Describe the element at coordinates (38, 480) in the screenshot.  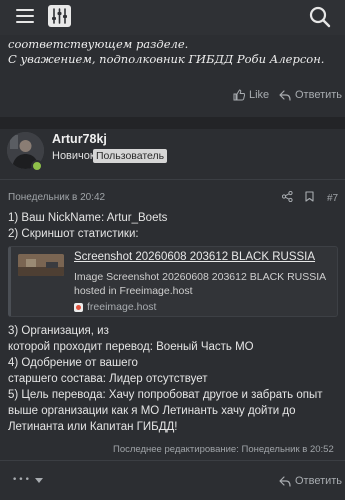
I see `chevron-down-icon` at that location.